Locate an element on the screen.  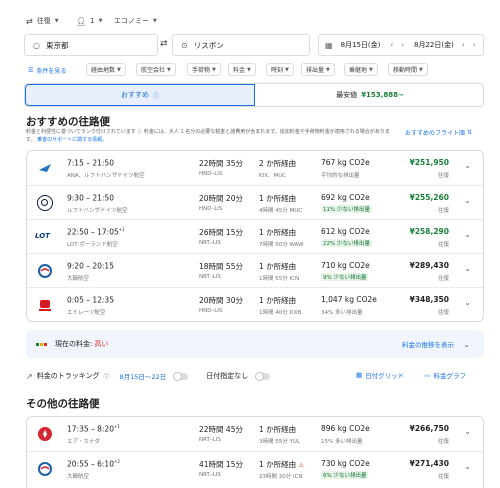
location-pin-icon: ⊙ is located at coordinates (184, 45).